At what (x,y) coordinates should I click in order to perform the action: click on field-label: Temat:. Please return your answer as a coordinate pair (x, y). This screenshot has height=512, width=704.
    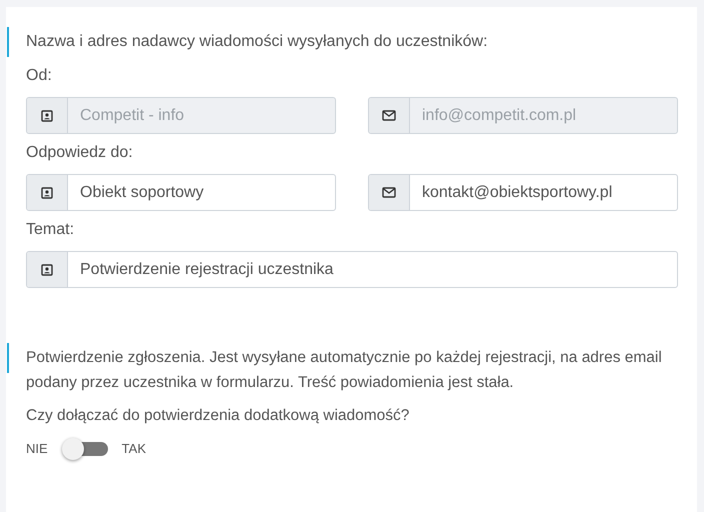
    Looking at the image, I should click on (51, 230).